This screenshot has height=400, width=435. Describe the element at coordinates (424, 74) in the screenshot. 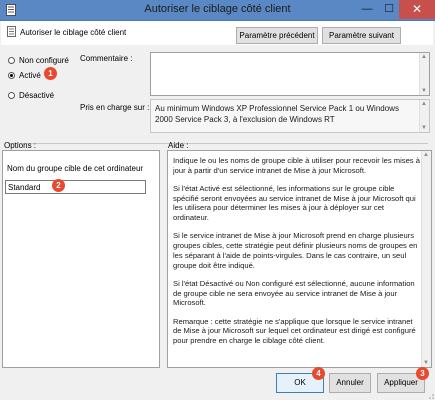

I see `comment-scrollbar: ▲ ▼` at that location.